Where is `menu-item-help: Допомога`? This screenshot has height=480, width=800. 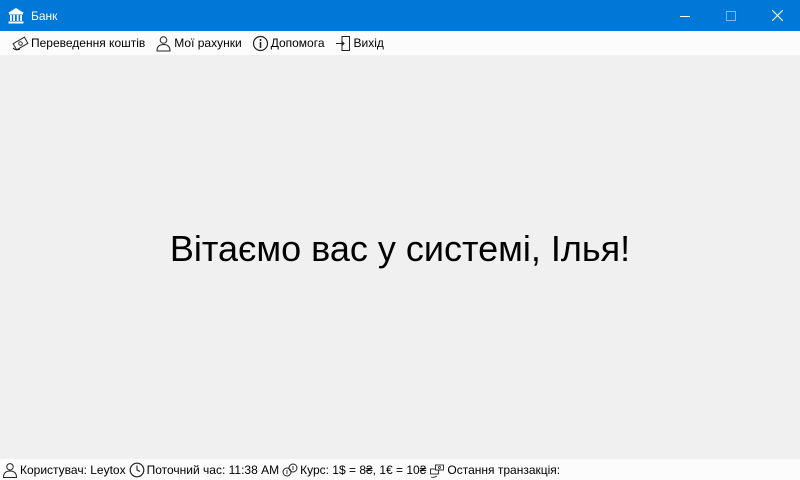 menu-item-help: Допомога is located at coordinates (288, 43).